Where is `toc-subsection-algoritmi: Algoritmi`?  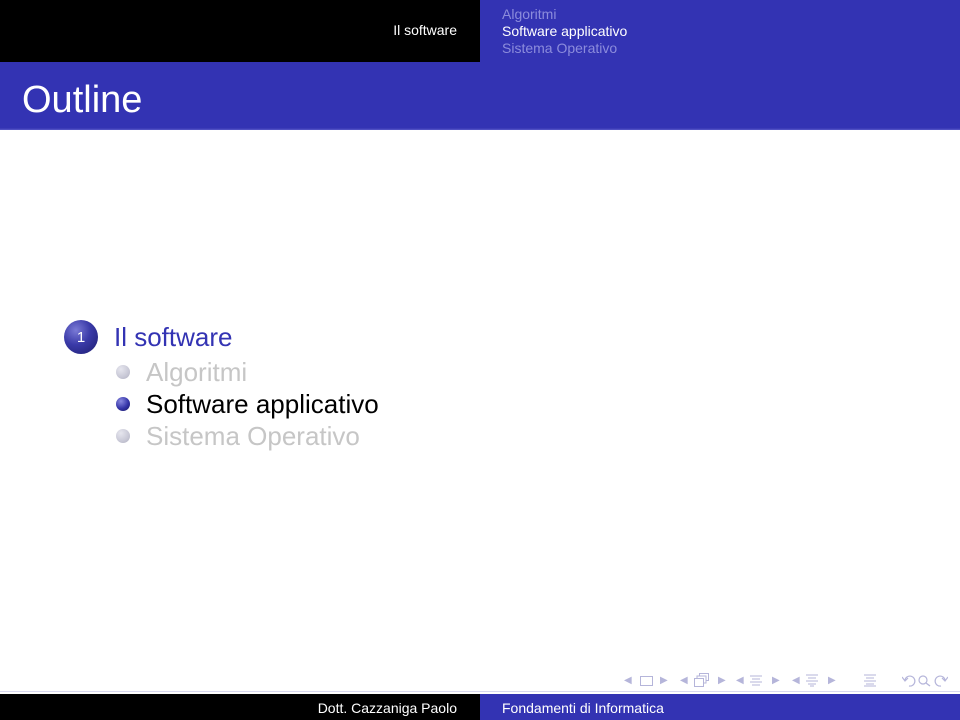 toc-subsection-algoritmi: Algoritmi is located at coordinates (247, 372).